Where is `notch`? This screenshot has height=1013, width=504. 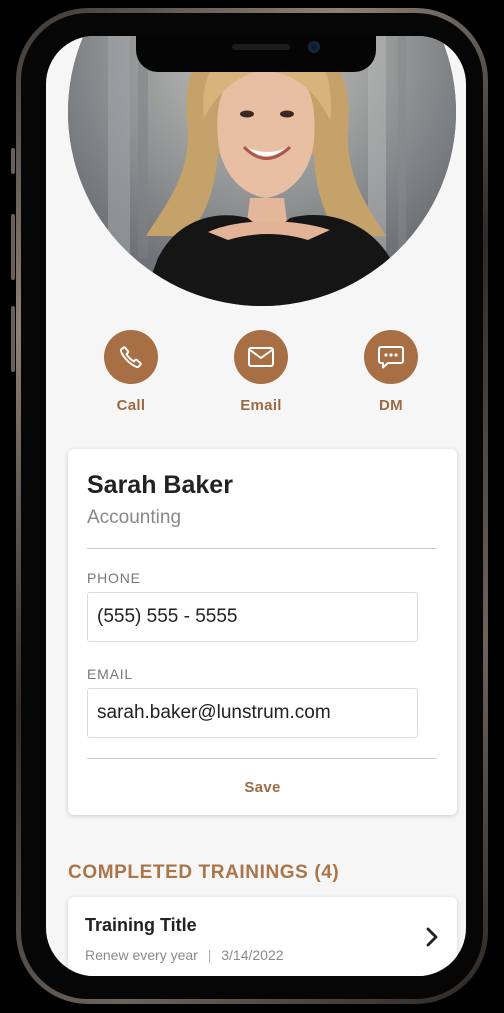 notch is located at coordinates (256, 54).